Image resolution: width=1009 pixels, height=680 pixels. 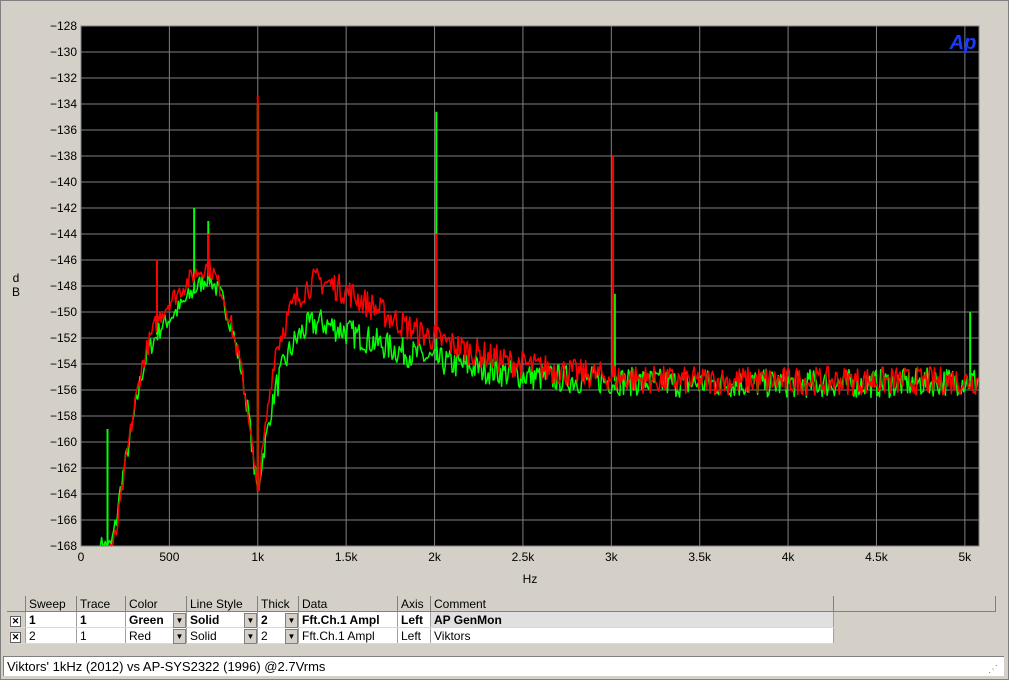 What do you see at coordinates (63, 546) in the screenshot?
I see `y-tick-label: −168` at bounding box center [63, 546].